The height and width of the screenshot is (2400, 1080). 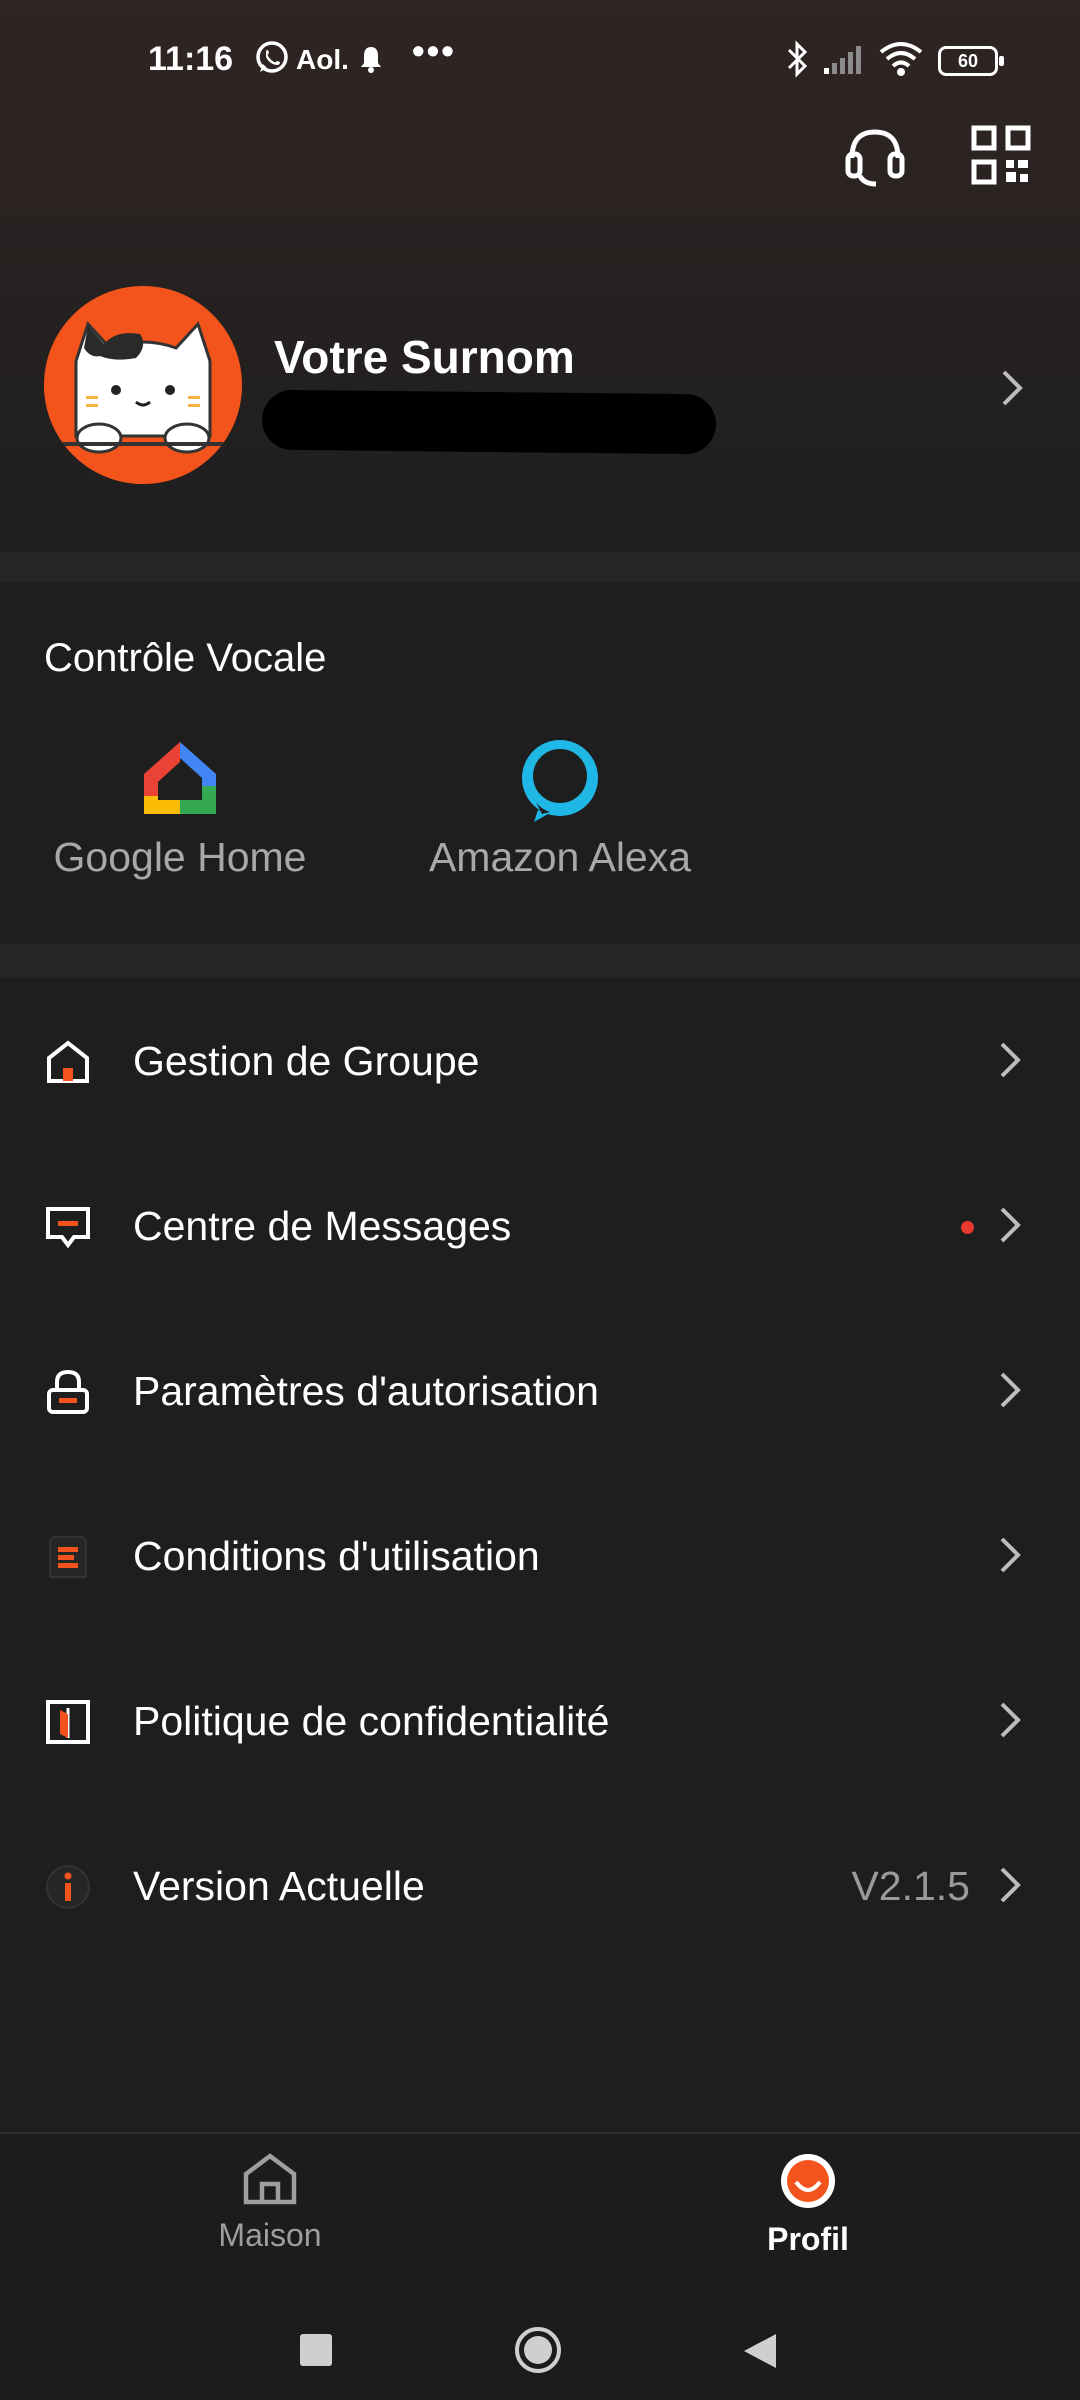 What do you see at coordinates (560, 857) in the screenshot?
I see `amazon-alexa-label: Amazon Alexa` at bounding box center [560, 857].